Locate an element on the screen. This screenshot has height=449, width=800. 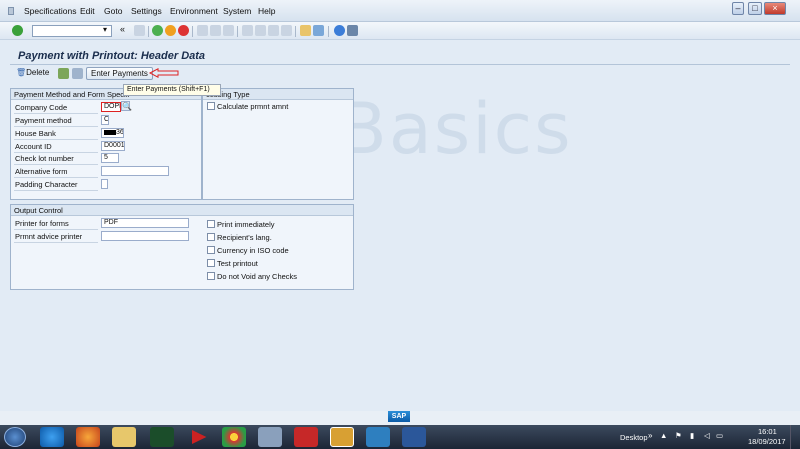
company-code-input: DOPD is located at coordinates (111, 107).